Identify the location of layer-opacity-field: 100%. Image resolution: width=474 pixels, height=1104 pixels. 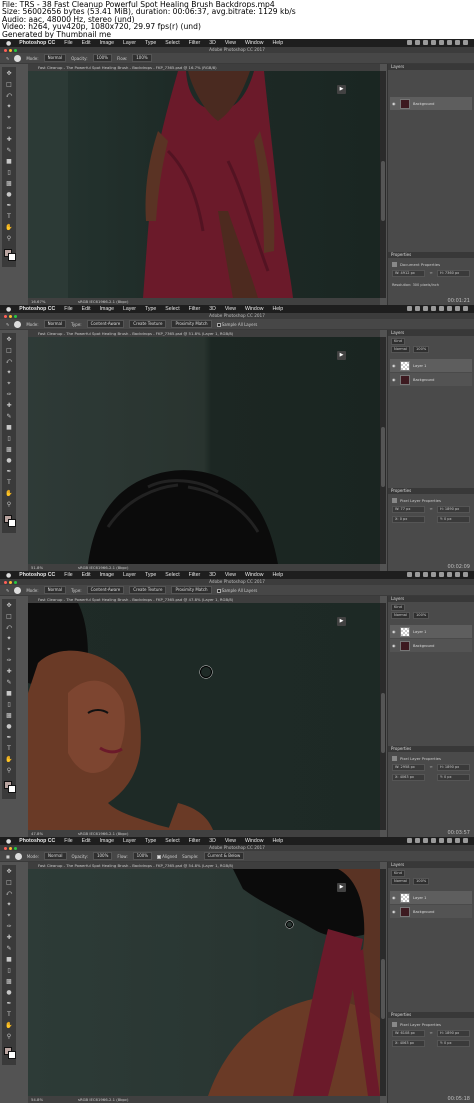
(421, 881).